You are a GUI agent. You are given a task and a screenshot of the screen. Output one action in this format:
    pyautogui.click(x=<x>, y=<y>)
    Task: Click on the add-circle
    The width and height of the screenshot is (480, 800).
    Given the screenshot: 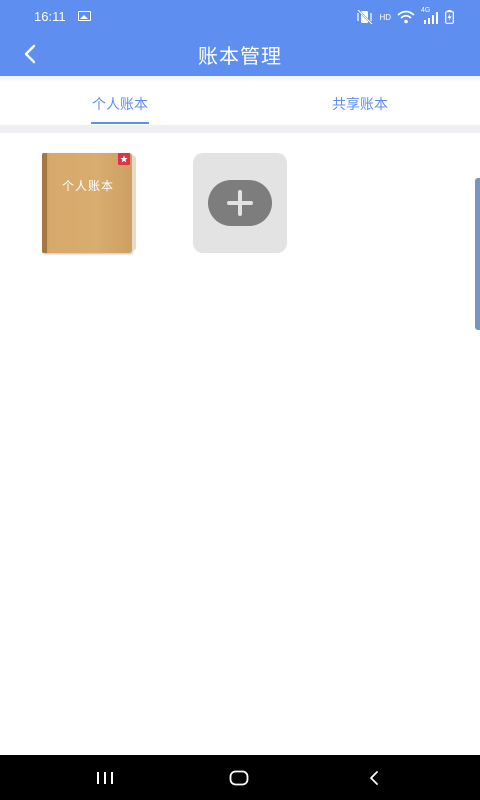 What is the action you would take?
    pyautogui.click(x=240, y=203)
    